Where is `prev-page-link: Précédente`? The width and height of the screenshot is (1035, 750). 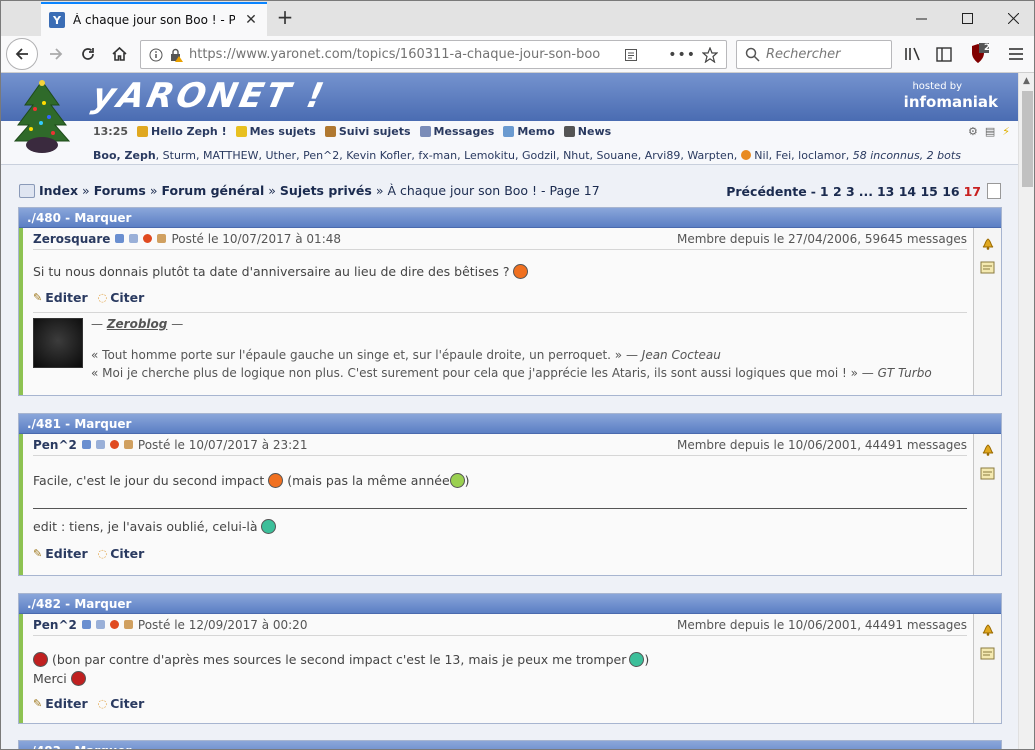
prev-page-link: Précédente is located at coordinates (766, 191).